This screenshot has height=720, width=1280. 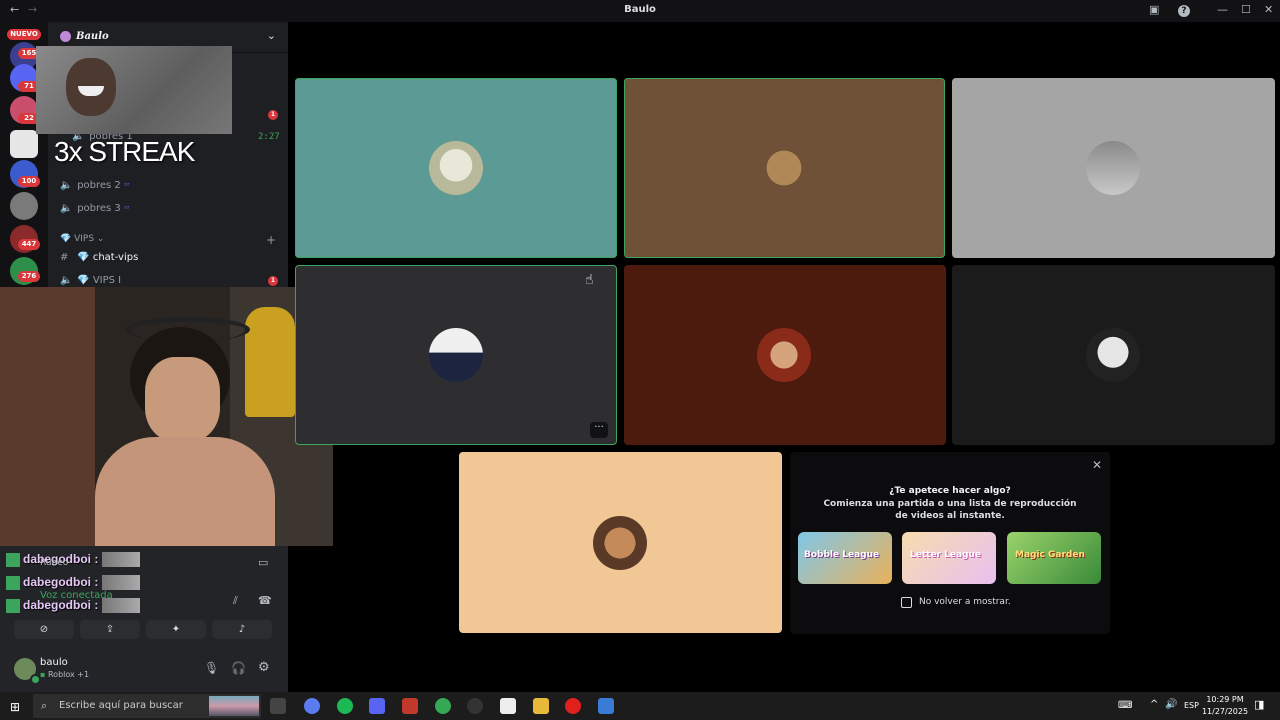 I want to click on game-icon: ▪, so click(x=43, y=674).